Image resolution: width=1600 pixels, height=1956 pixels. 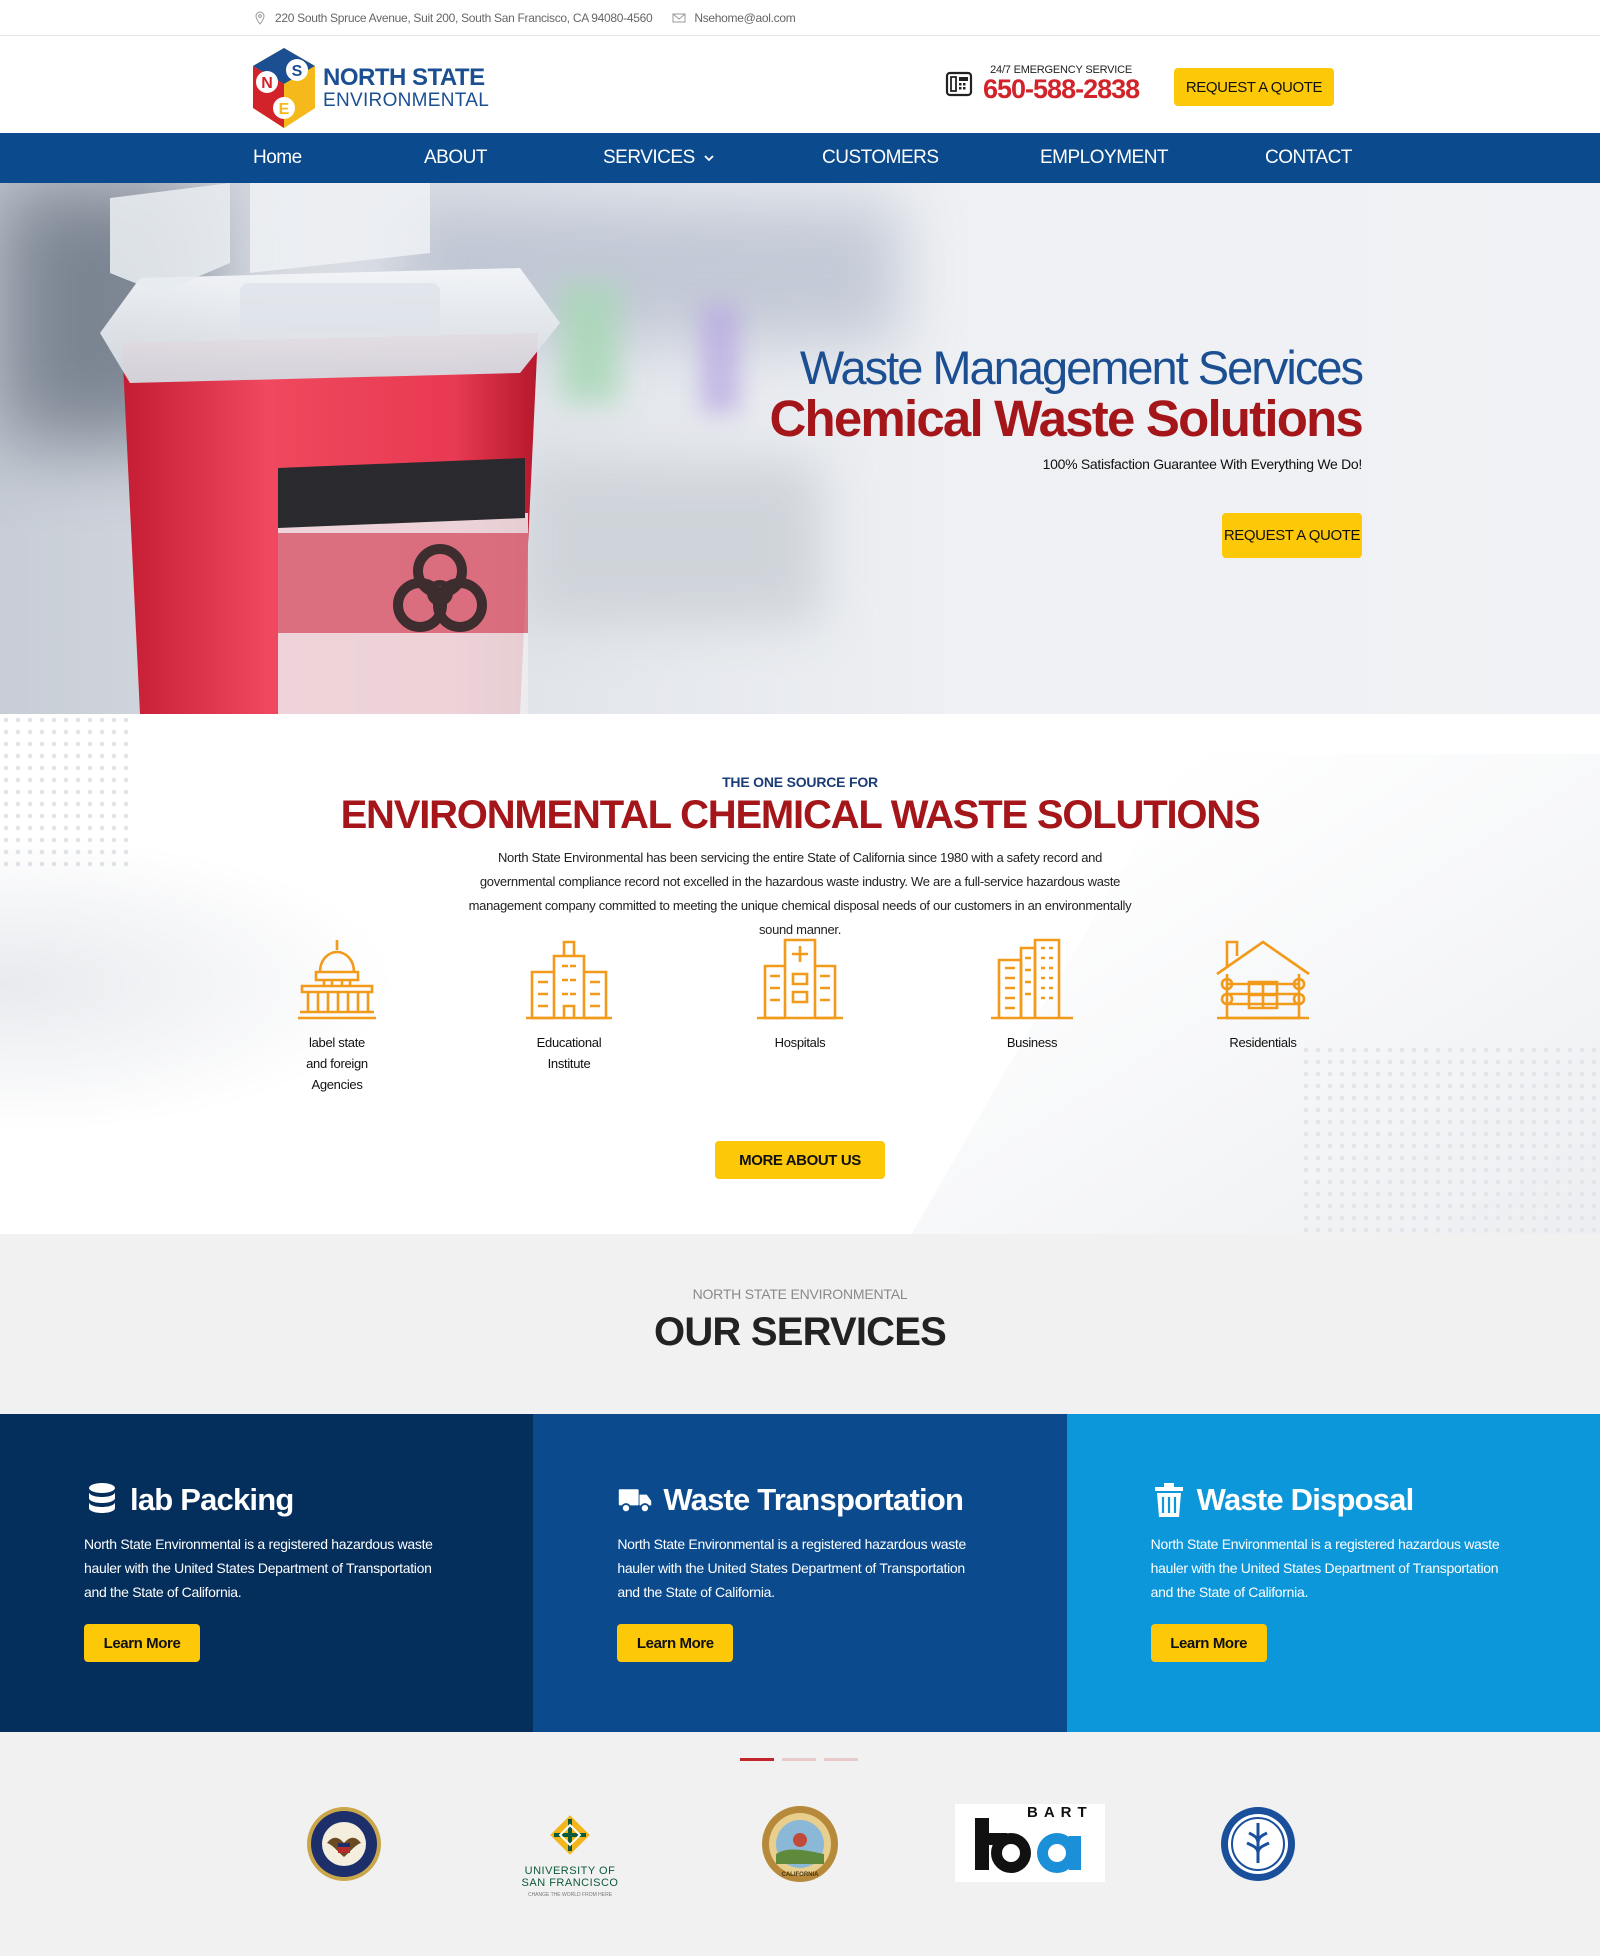 What do you see at coordinates (959, 83) in the screenshot?
I see `phone-icon` at bounding box center [959, 83].